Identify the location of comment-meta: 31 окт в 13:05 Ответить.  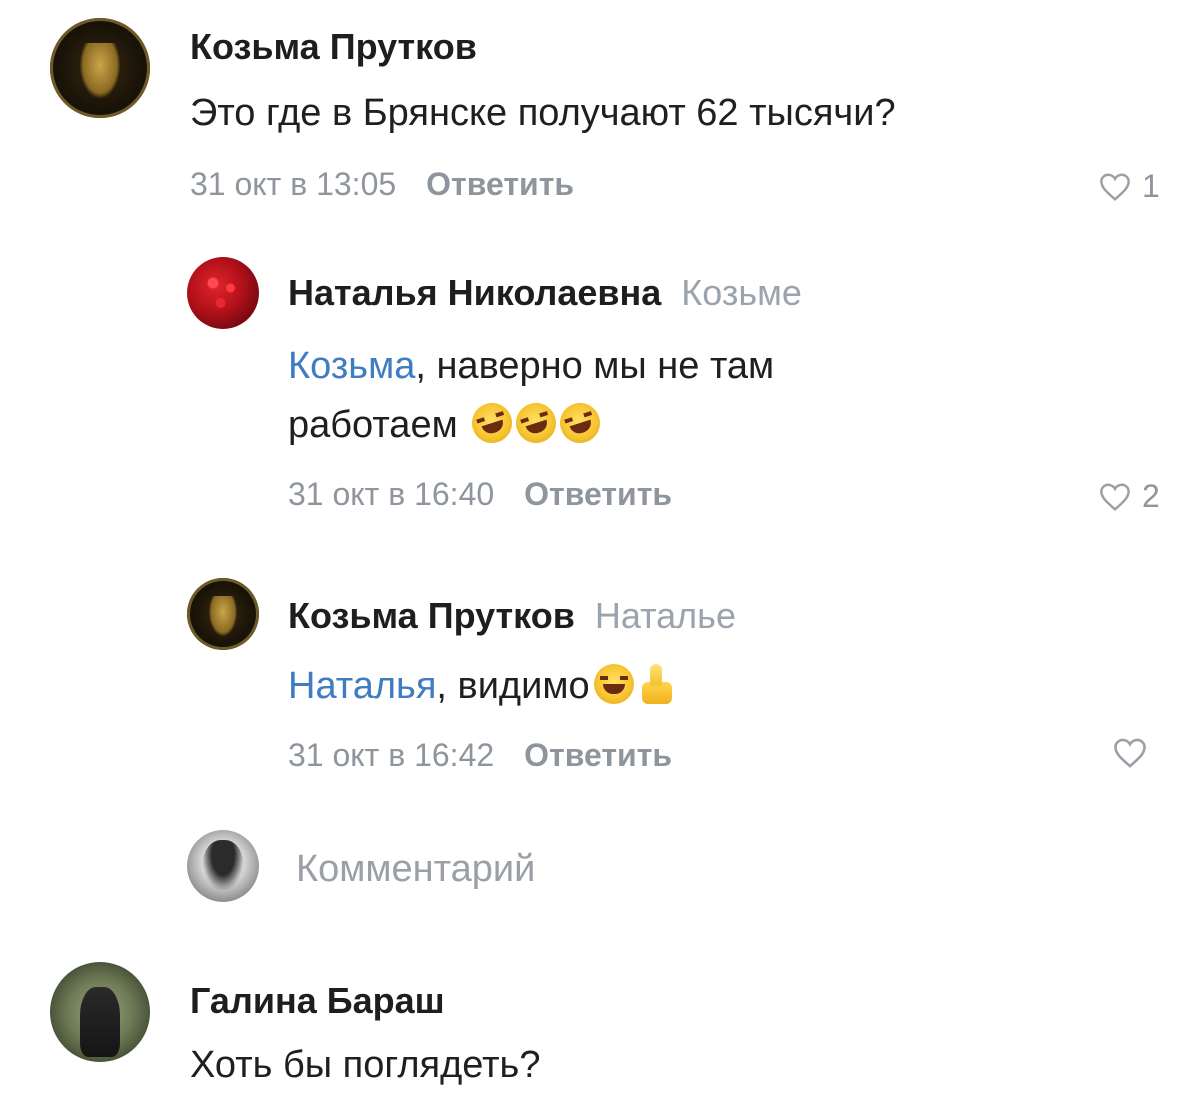
(382, 184).